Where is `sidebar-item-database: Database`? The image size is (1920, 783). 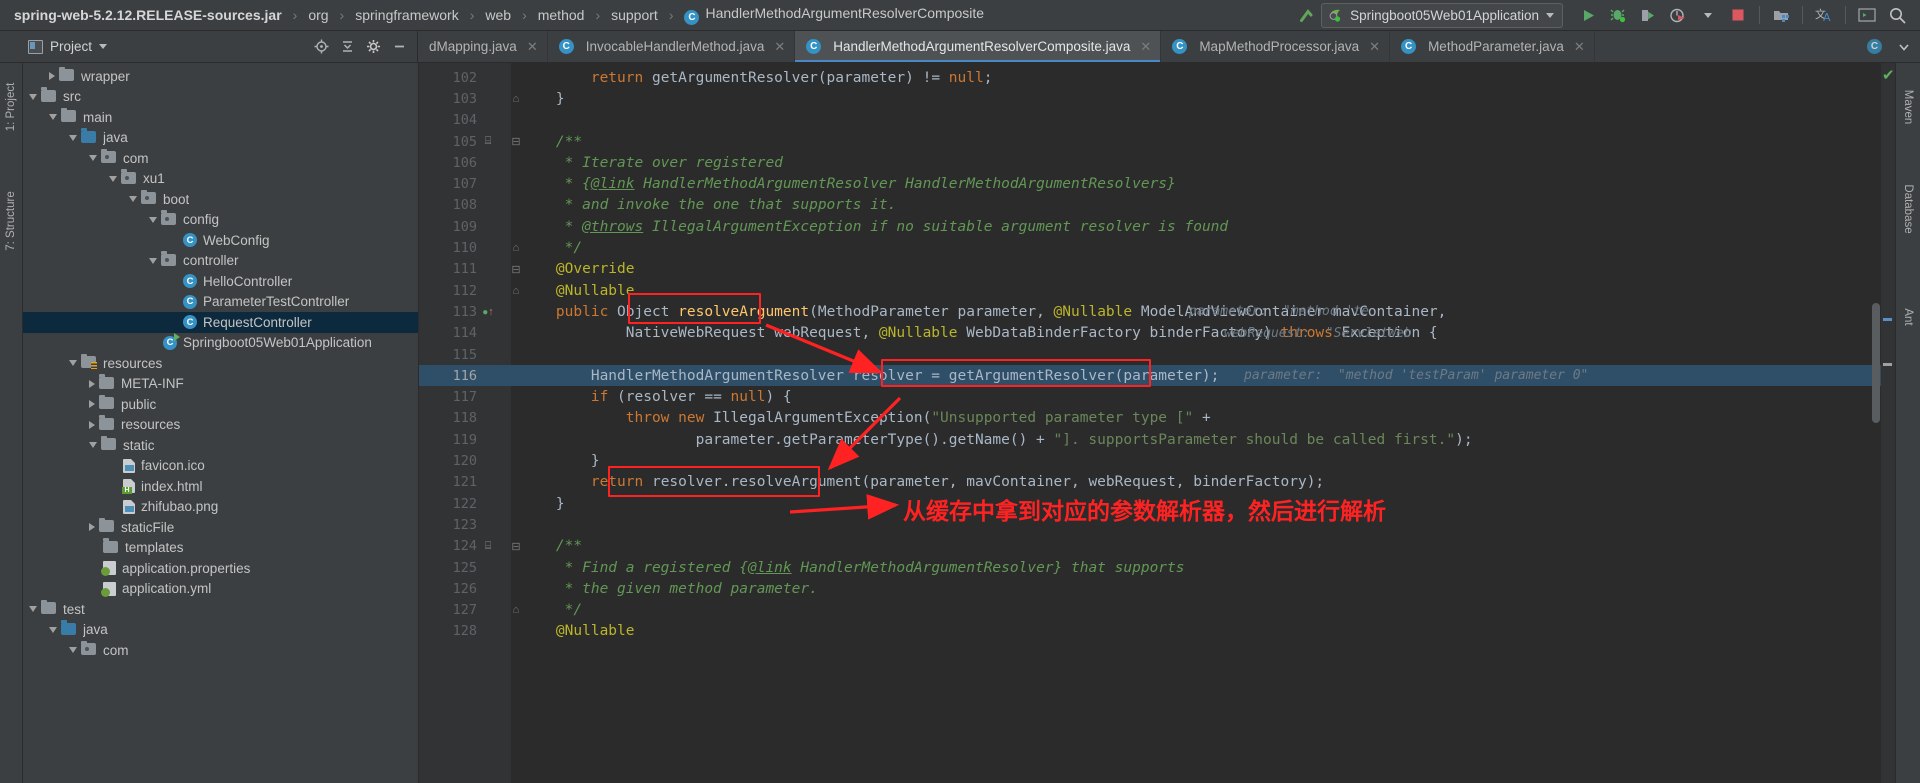 sidebar-item-database: Database is located at coordinates (1908, 208).